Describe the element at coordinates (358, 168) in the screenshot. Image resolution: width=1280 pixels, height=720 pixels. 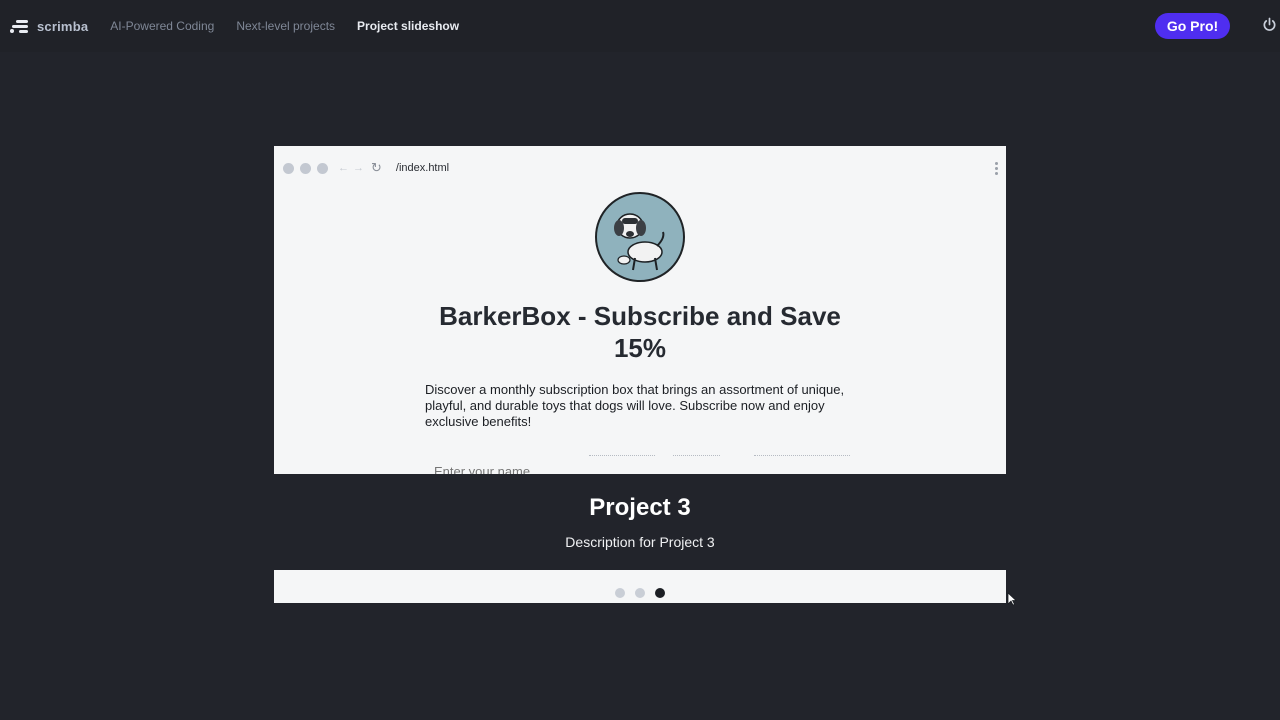
I see `forward-arrow-icon: →` at that location.